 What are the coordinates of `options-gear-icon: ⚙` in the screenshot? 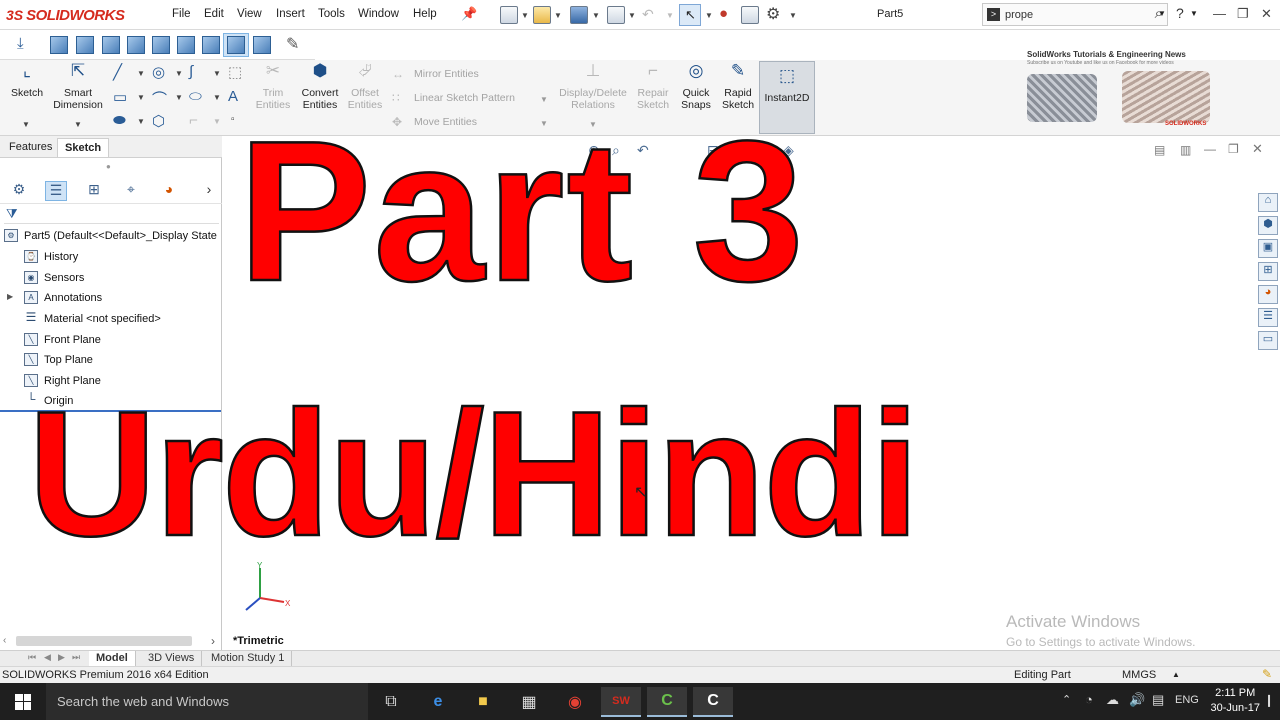 It's located at (773, 14).